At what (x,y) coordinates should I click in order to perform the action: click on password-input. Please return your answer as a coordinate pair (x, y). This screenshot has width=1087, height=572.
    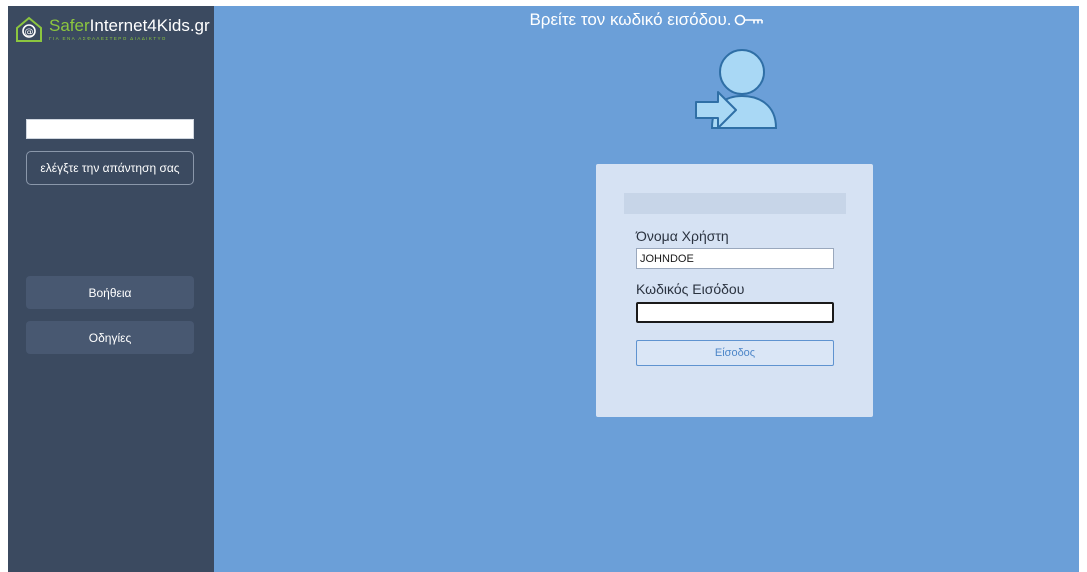
    Looking at the image, I should click on (735, 312).